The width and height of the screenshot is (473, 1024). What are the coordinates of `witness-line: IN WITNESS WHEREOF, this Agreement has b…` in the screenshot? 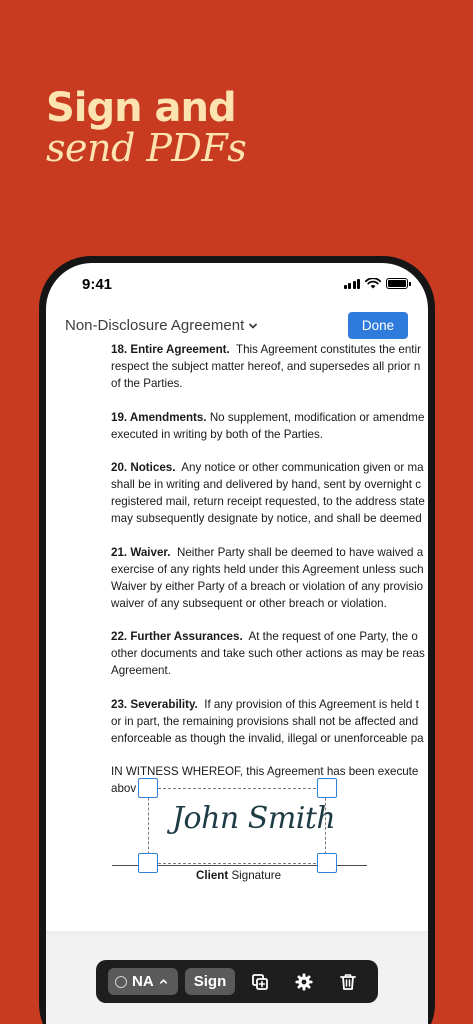 It's located at (265, 771).